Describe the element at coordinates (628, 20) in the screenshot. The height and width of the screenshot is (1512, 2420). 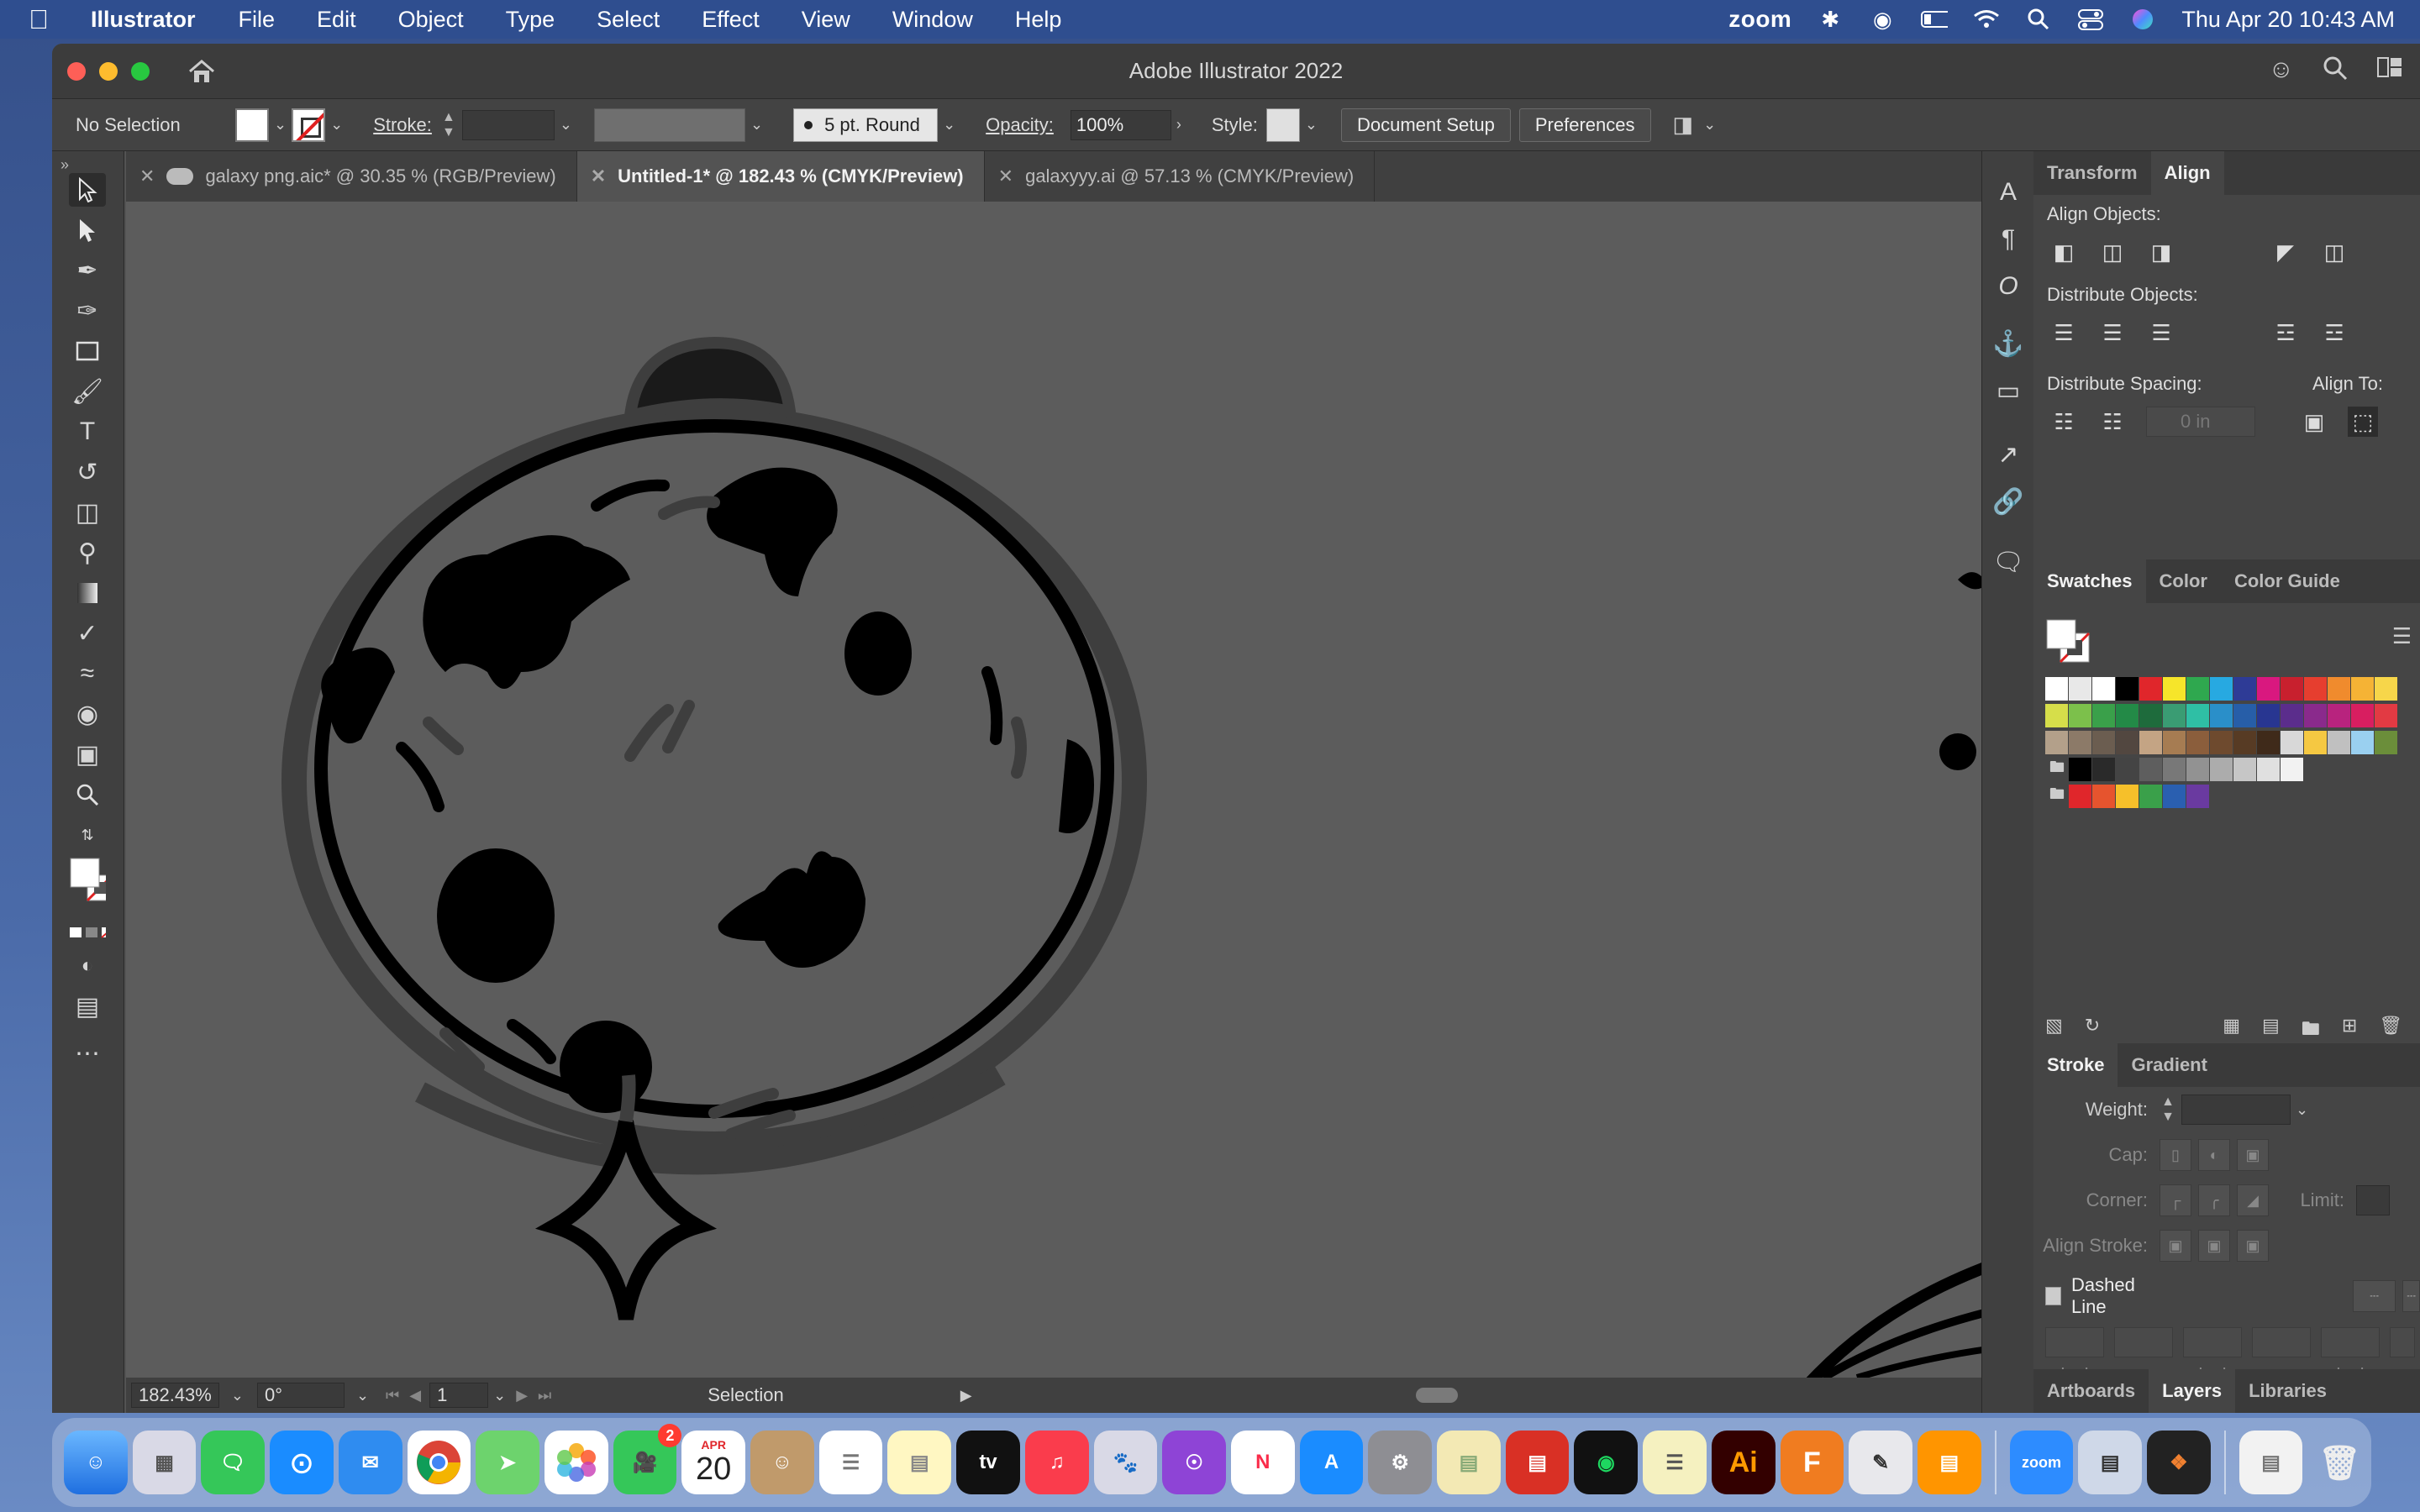
I see `menu-select: Select` at that location.